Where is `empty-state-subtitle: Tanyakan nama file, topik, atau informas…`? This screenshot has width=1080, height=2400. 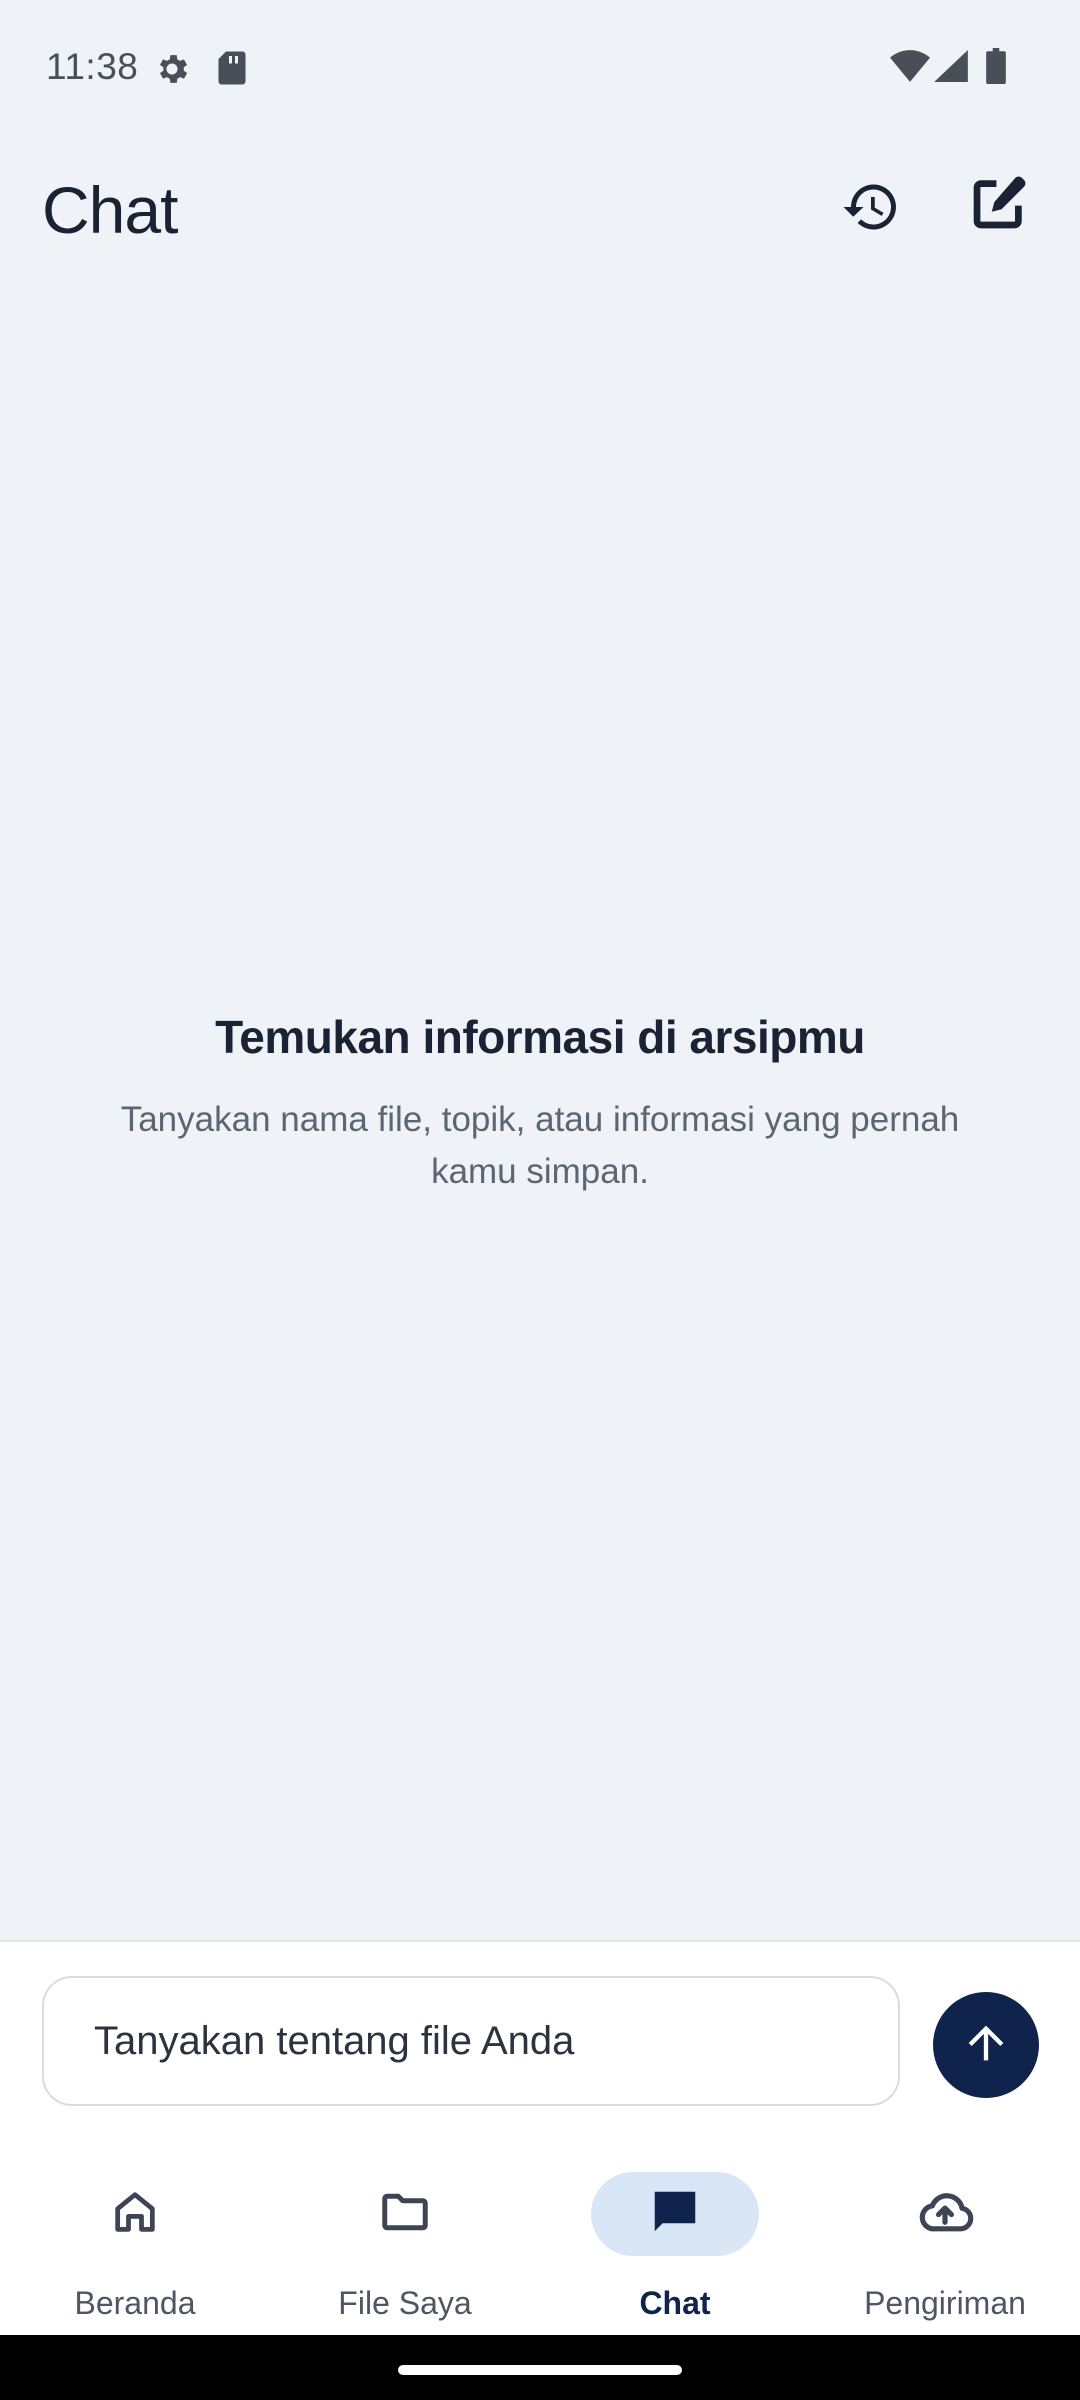
empty-state-subtitle: Tanyakan nama file, topik, atau informas… is located at coordinates (540, 1145).